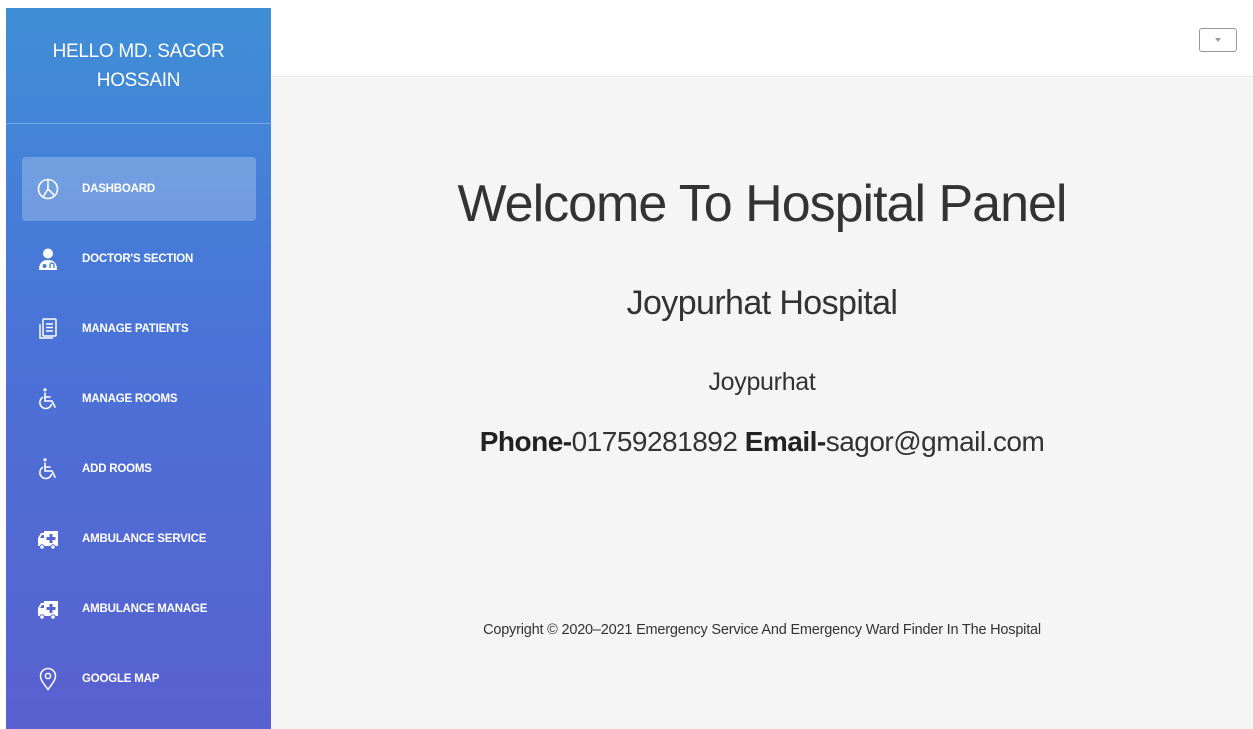  I want to click on page-title: Welcome To Hospital Panel, so click(762, 204).